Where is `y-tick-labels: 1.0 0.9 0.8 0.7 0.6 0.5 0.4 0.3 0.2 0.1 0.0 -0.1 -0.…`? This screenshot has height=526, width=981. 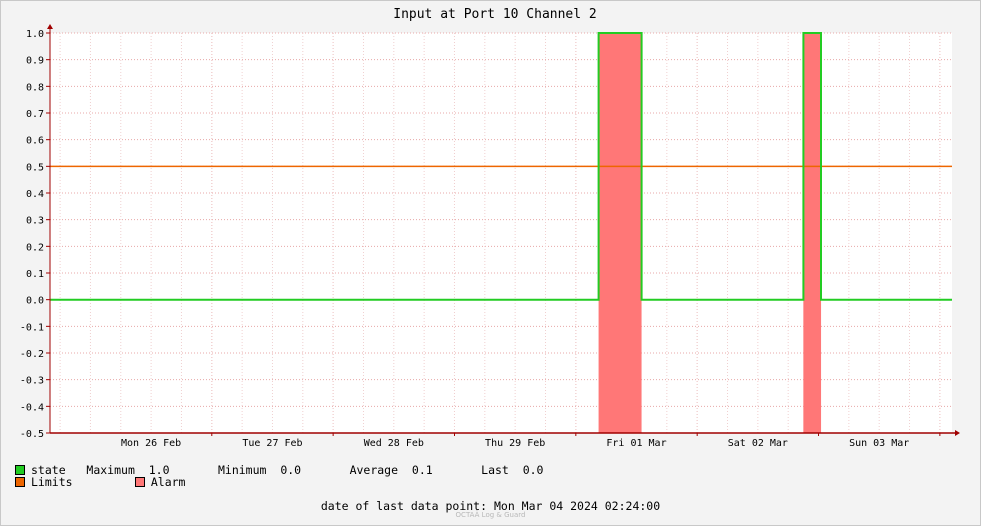
y-tick-labels: 1.0 0.9 0.8 0.7 0.6 0.5 0.4 0.3 0.2 0.1 0.0 -0.1 -0.… is located at coordinates (32, 234).